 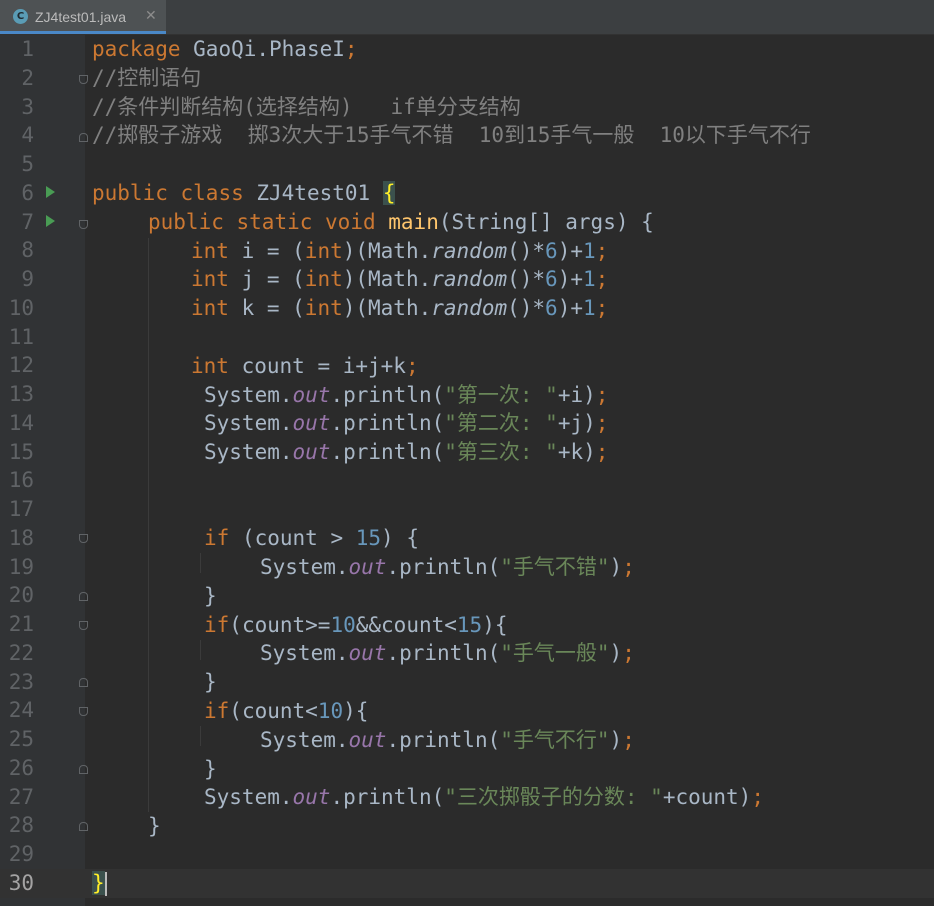 I want to click on code-line-24: if(count<10){, so click(x=286, y=711).